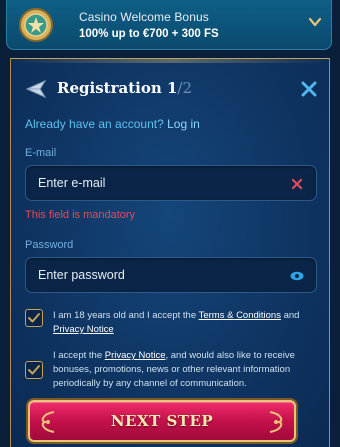 The height and width of the screenshot is (447, 340). I want to click on close-icon, so click(309, 89).